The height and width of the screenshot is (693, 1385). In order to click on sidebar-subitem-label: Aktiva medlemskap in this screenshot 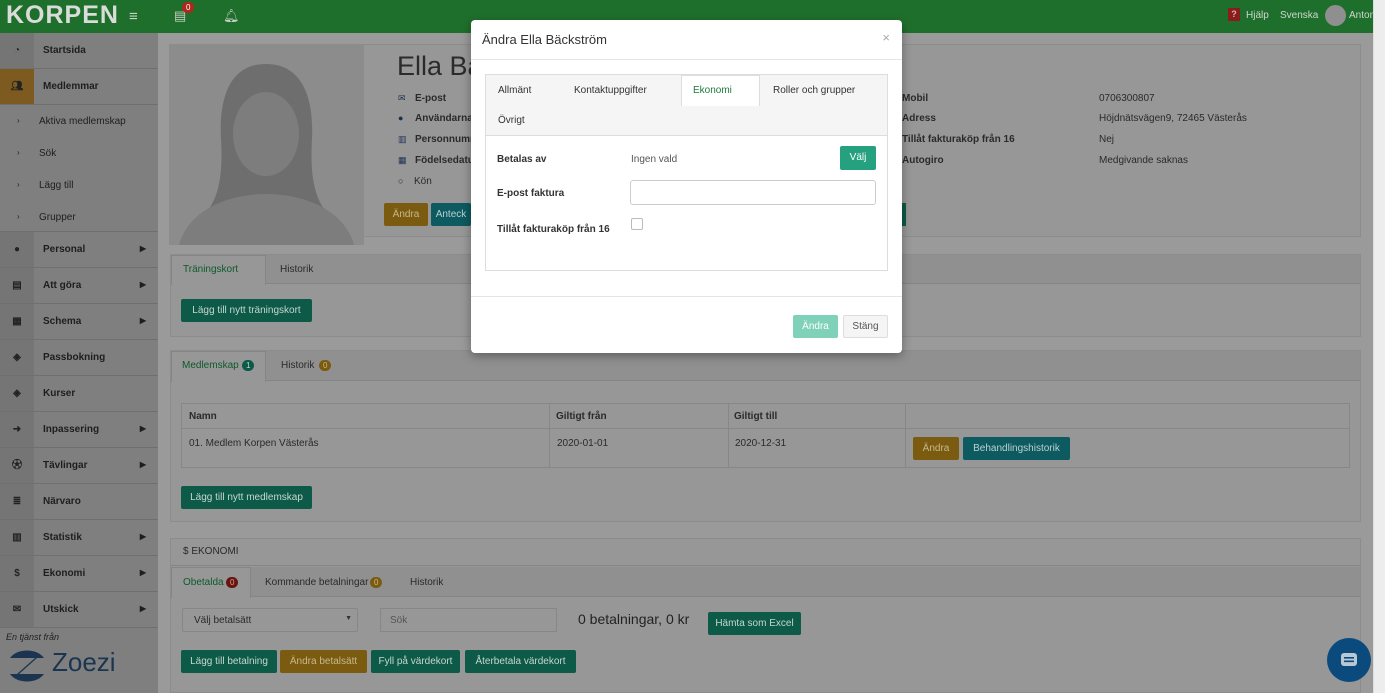, I will do `click(82, 121)`.